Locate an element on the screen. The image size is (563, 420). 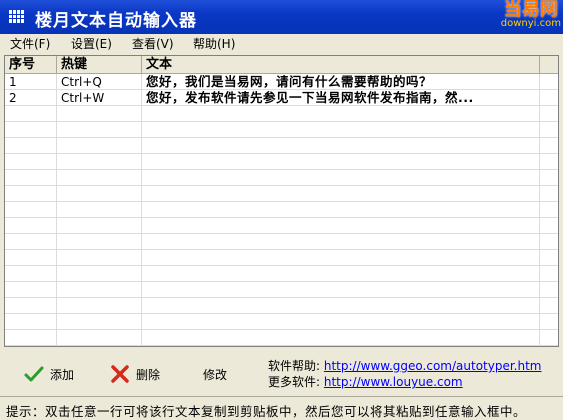
row-text: 您好，我们是当易网，请问有什么需要帮助的吗？ is located at coordinates (289, 81).